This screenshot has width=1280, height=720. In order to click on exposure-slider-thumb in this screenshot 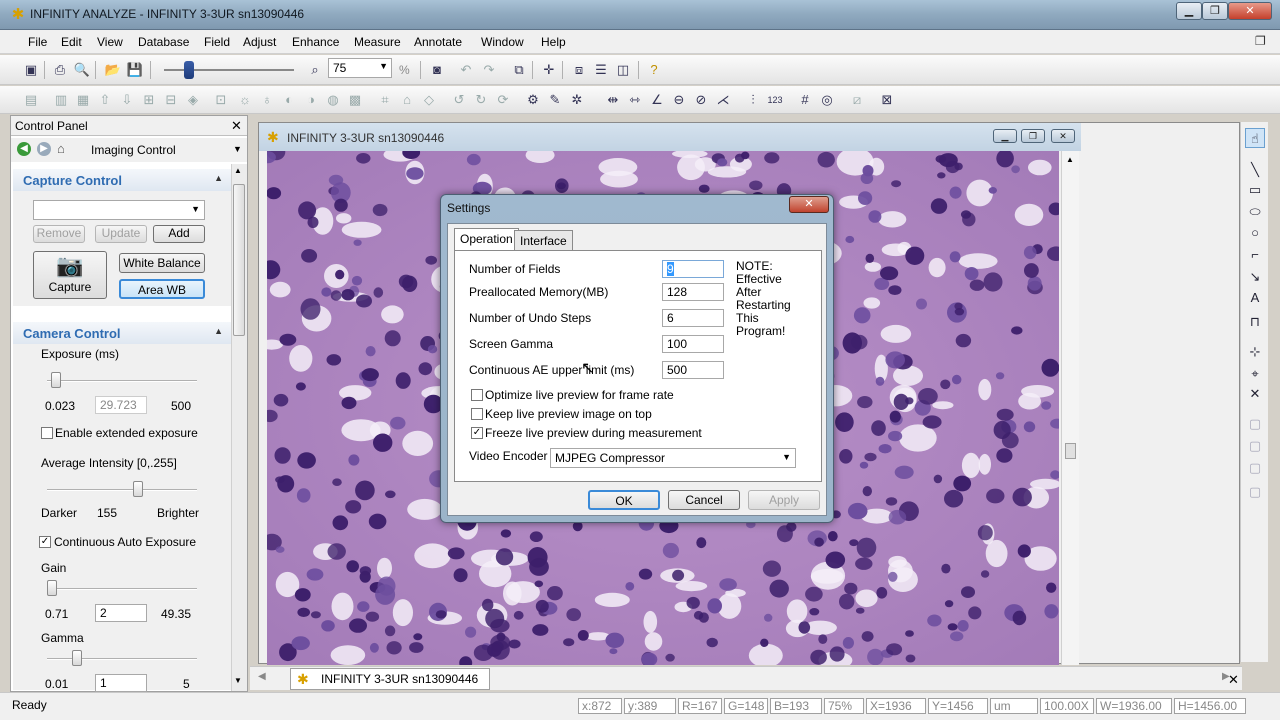, I will do `click(55, 380)`.